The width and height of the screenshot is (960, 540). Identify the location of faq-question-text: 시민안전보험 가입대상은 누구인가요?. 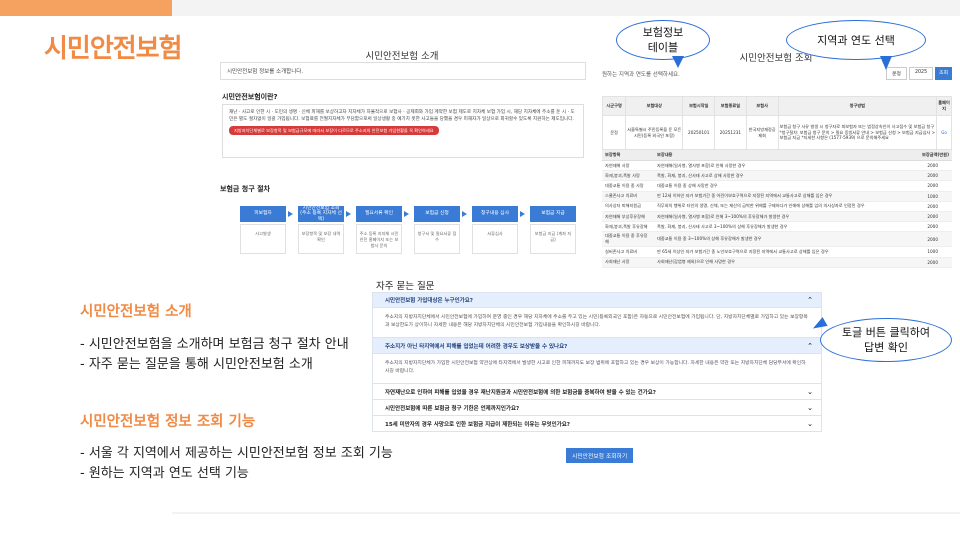
(429, 301).